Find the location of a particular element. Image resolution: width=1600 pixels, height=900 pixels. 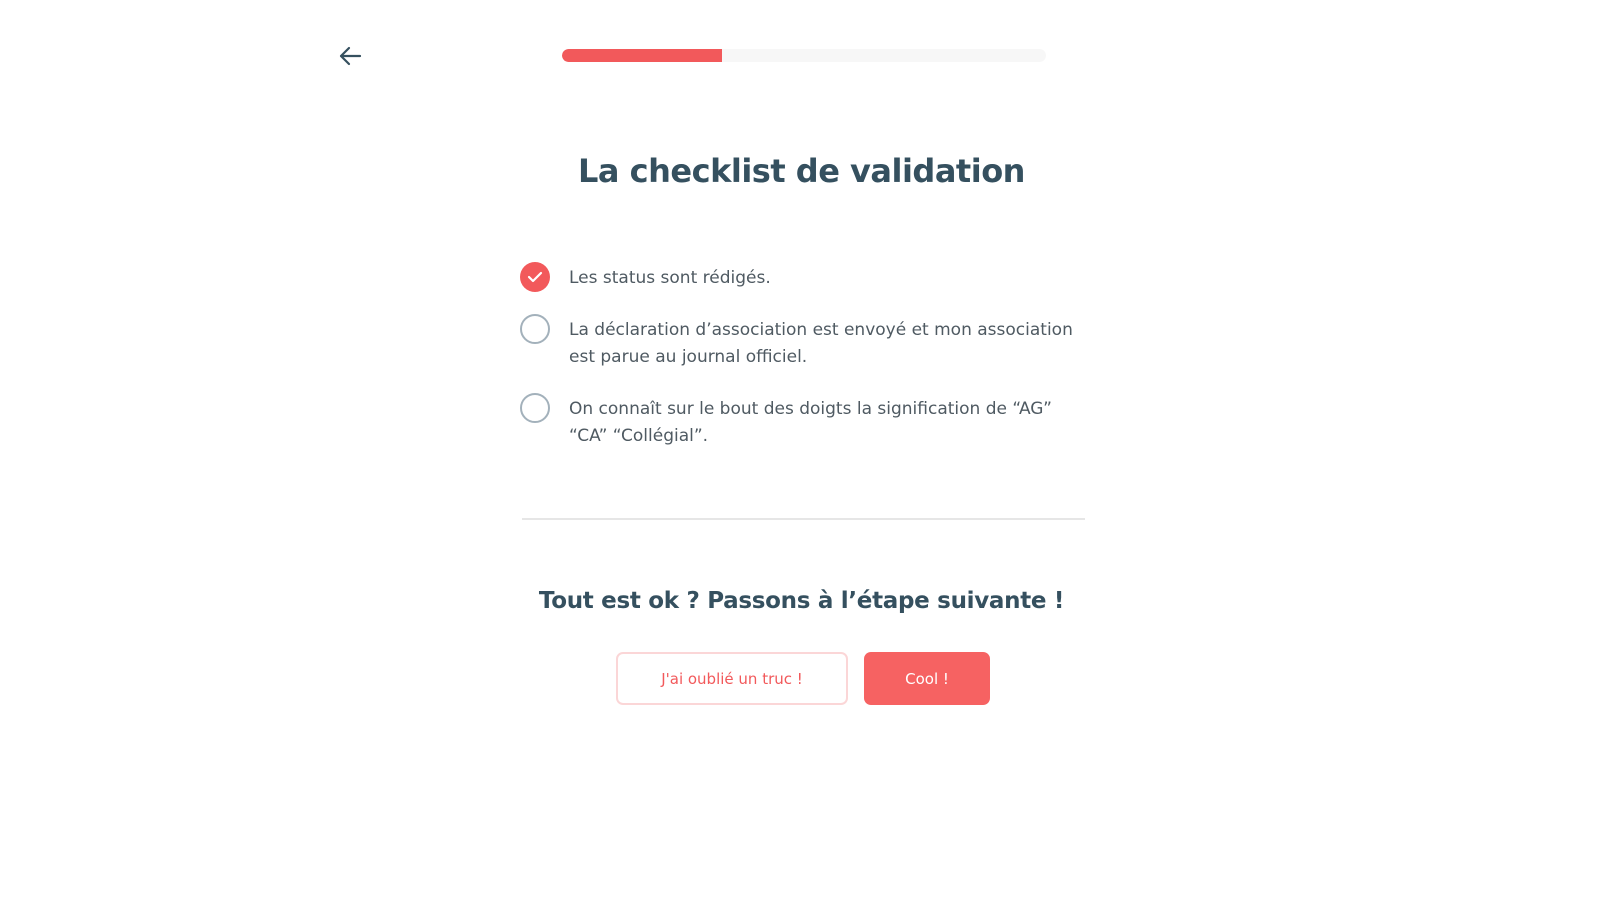

progress-bar is located at coordinates (804, 55).